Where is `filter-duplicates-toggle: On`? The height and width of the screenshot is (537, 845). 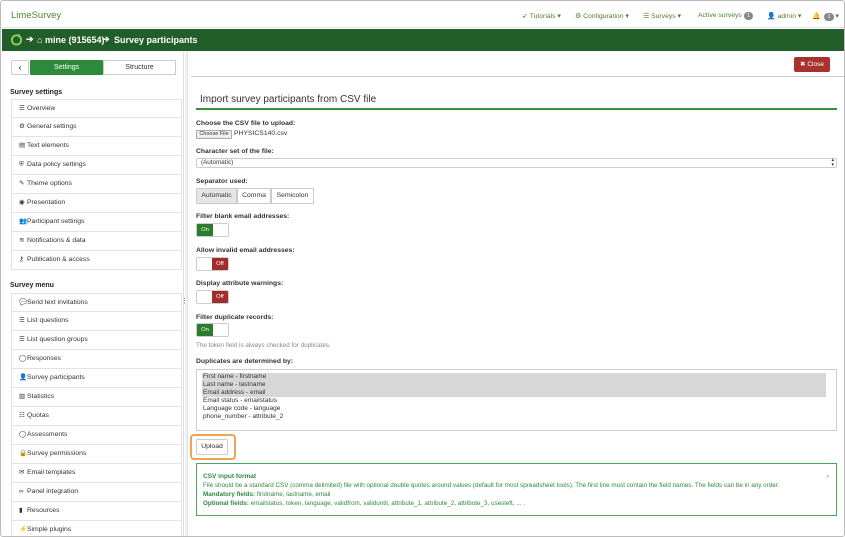 filter-duplicates-toggle: On is located at coordinates (212, 330).